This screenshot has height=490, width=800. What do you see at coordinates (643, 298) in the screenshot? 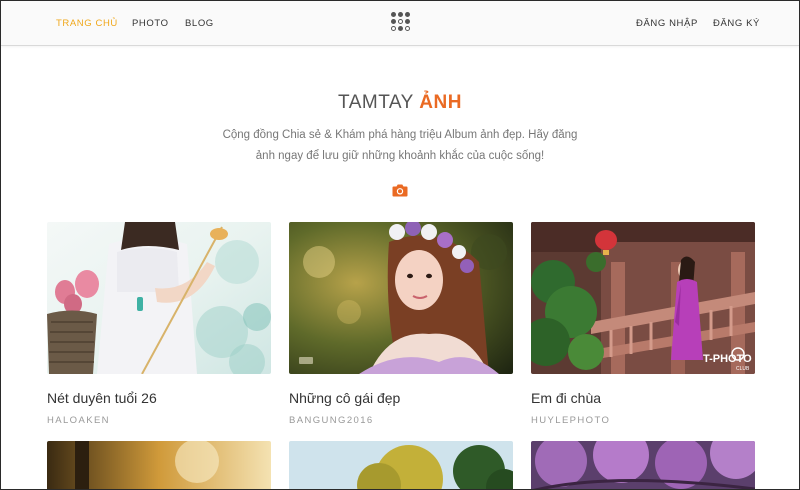
I see `album-thumbnail: T-PHOTO CLUB` at bounding box center [643, 298].